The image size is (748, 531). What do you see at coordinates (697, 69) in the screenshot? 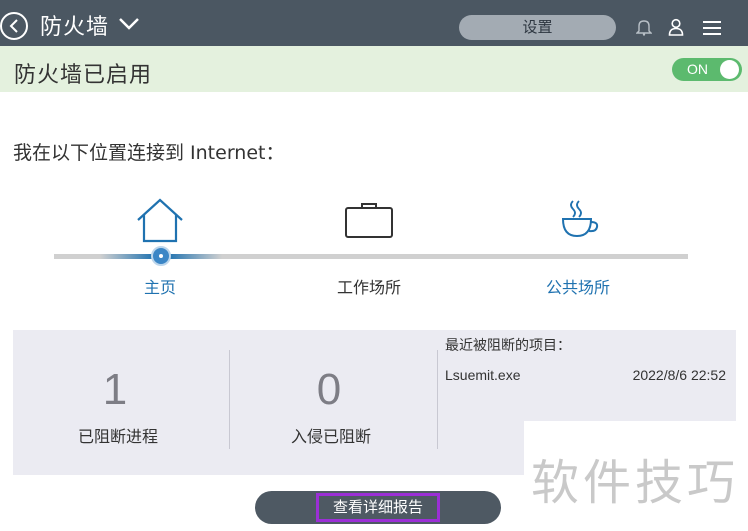
I see `toggle-label: ON` at bounding box center [697, 69].